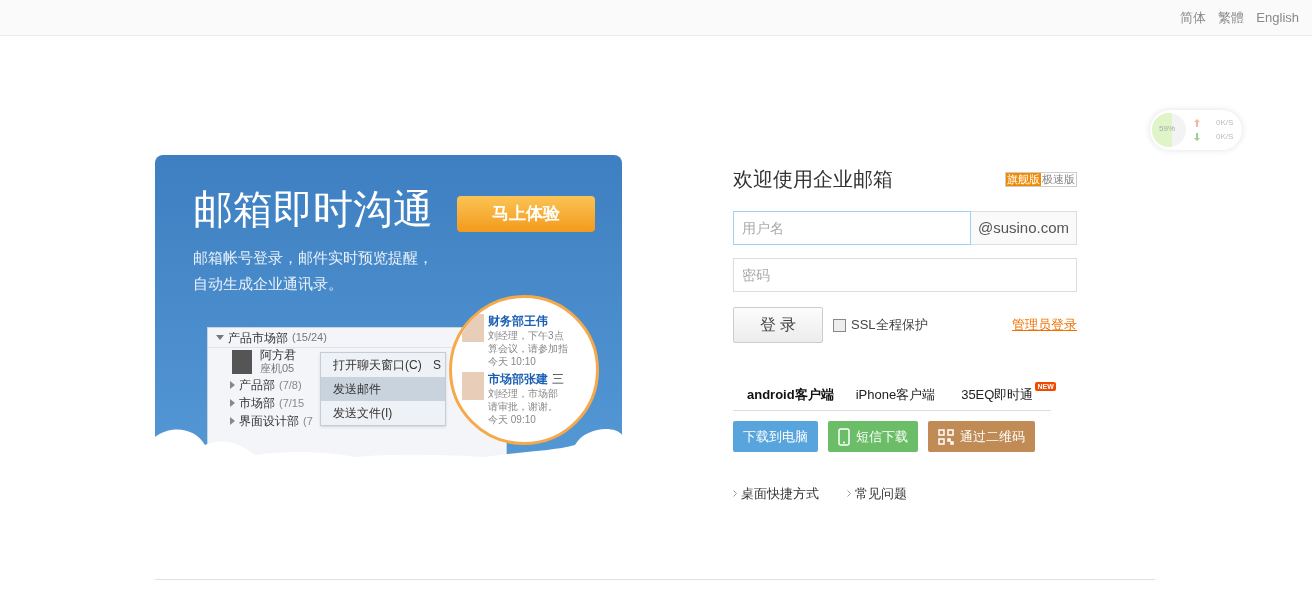  Describe the element at coordinates (309, 338) in the screenshot. I see `group-count: (15/24)` at that location.